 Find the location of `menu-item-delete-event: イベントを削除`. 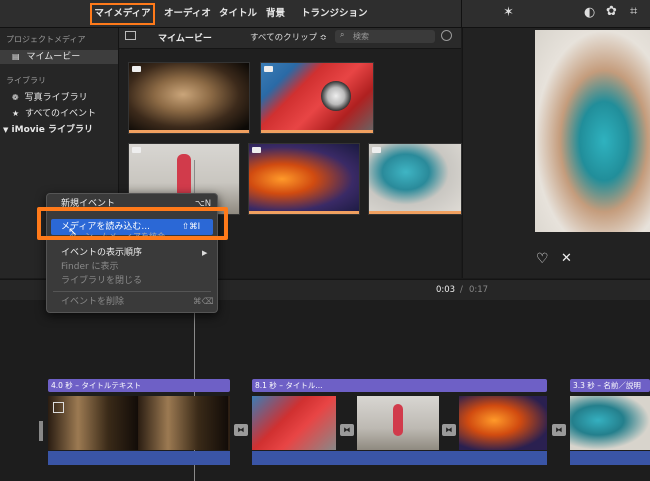

menu-item-delete-event: イベントを削除 is located at coordinates (93, 302).